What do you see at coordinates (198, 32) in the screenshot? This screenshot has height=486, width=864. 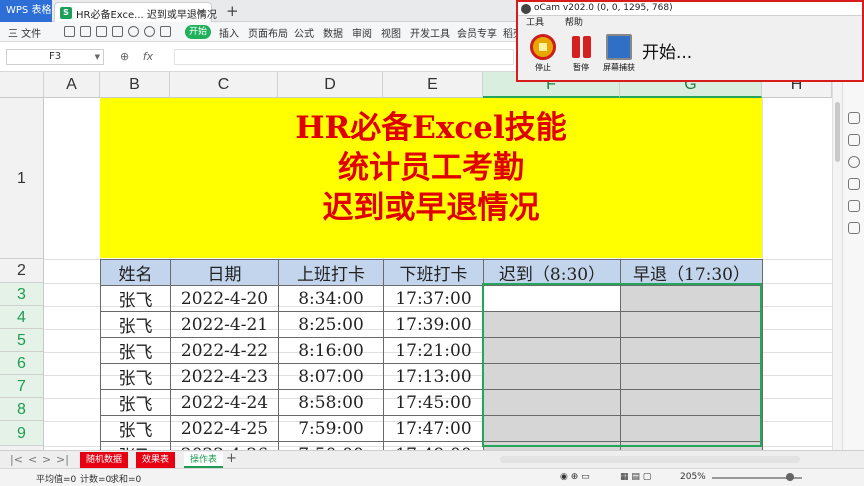 I see `start-tab: 开始` at bounding box center [198, 32].